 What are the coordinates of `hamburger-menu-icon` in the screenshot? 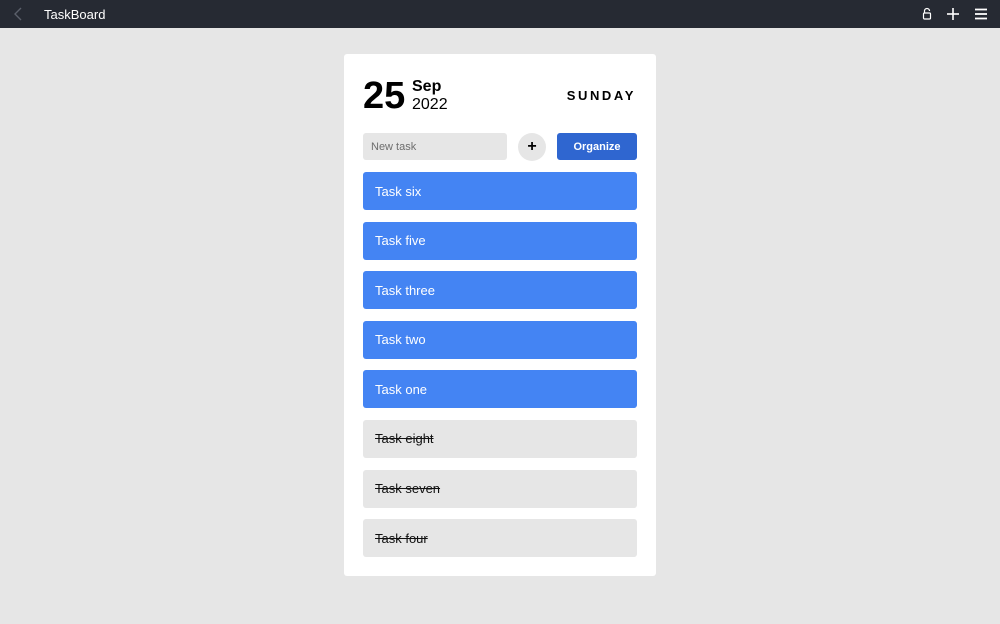 It's located at (981, 14).